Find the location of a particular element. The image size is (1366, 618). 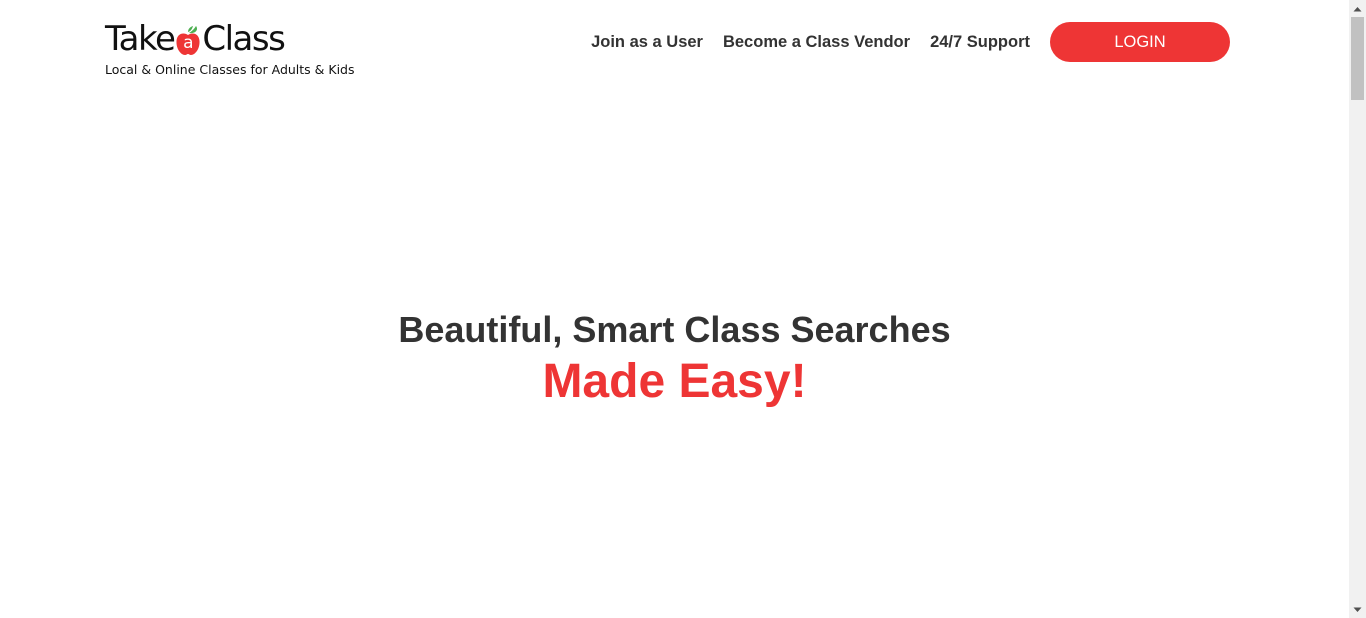

logo-text-take: Take is located at coordinates (140, 39).